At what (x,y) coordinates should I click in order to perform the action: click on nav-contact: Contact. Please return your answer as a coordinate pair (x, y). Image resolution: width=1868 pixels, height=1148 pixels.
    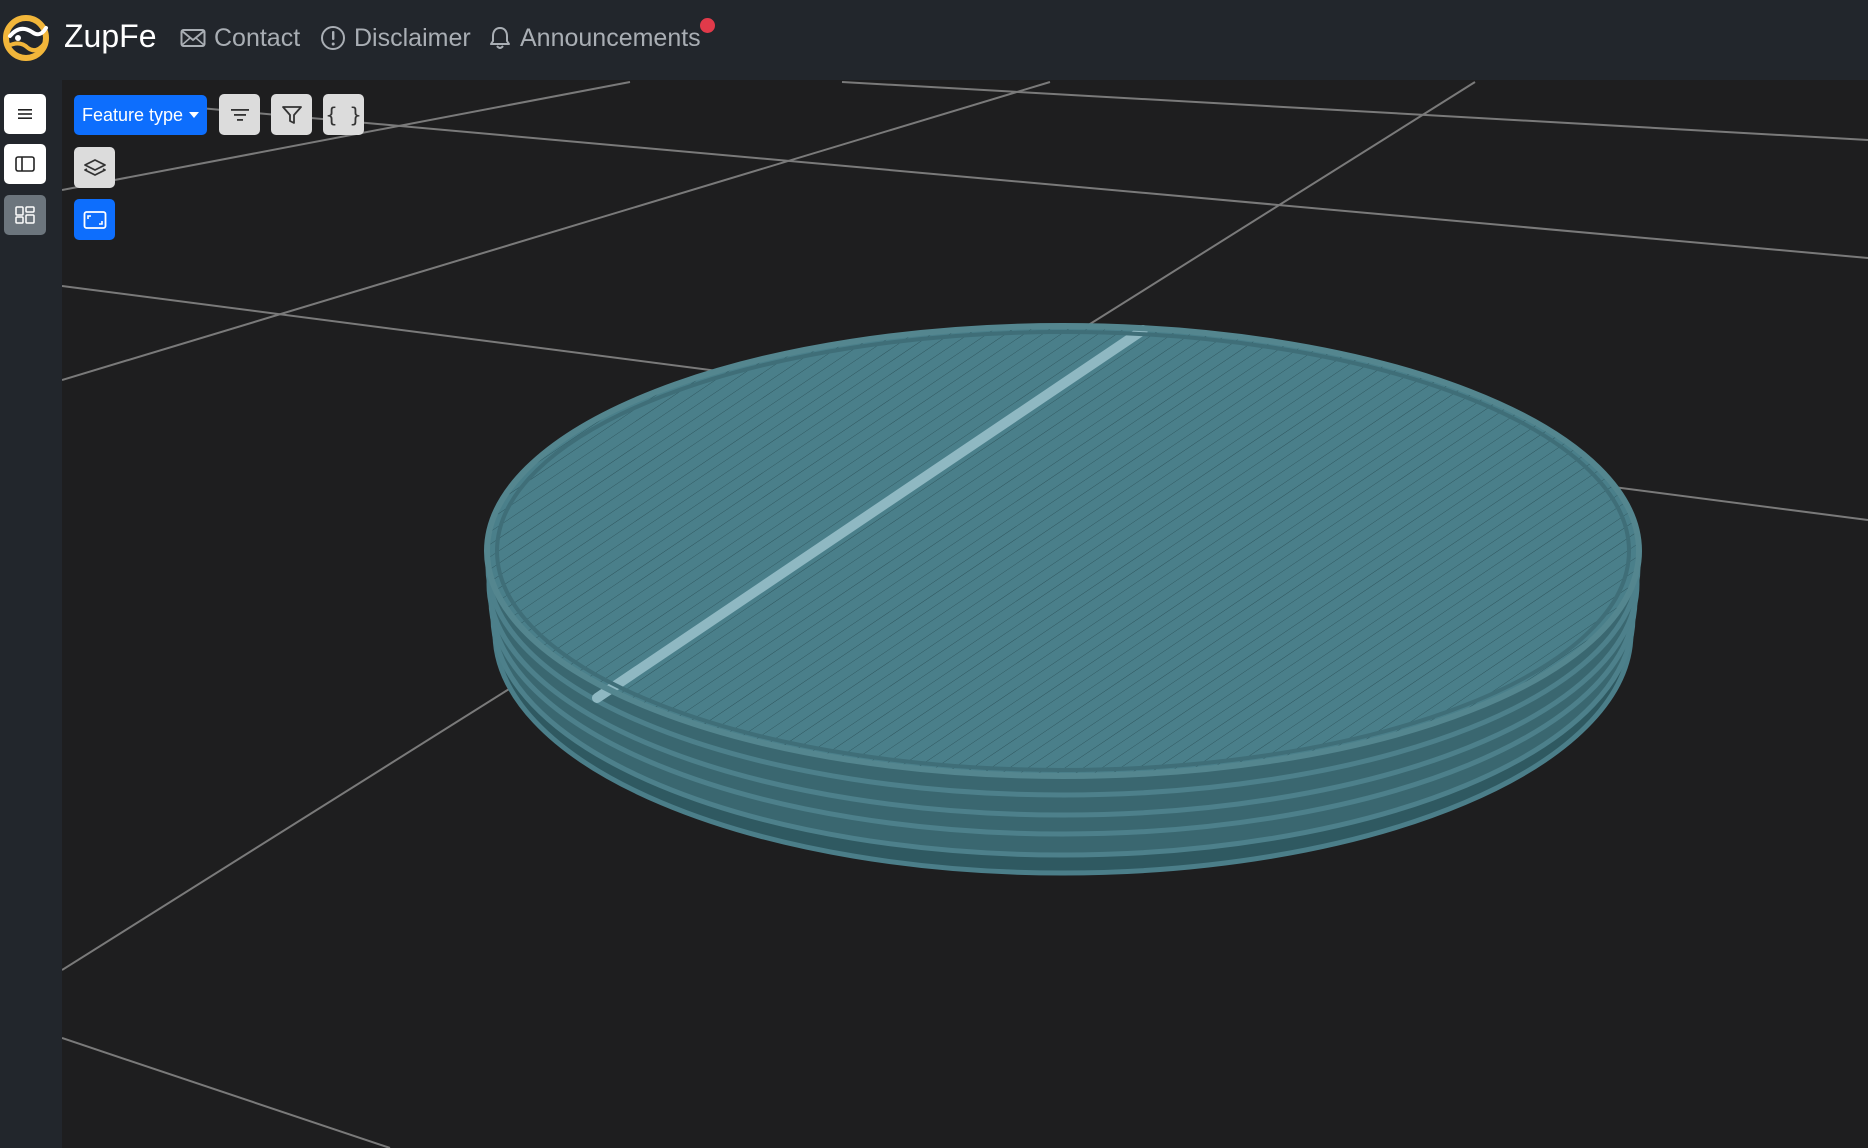
    Looking at the image, I should click on (240, 38).